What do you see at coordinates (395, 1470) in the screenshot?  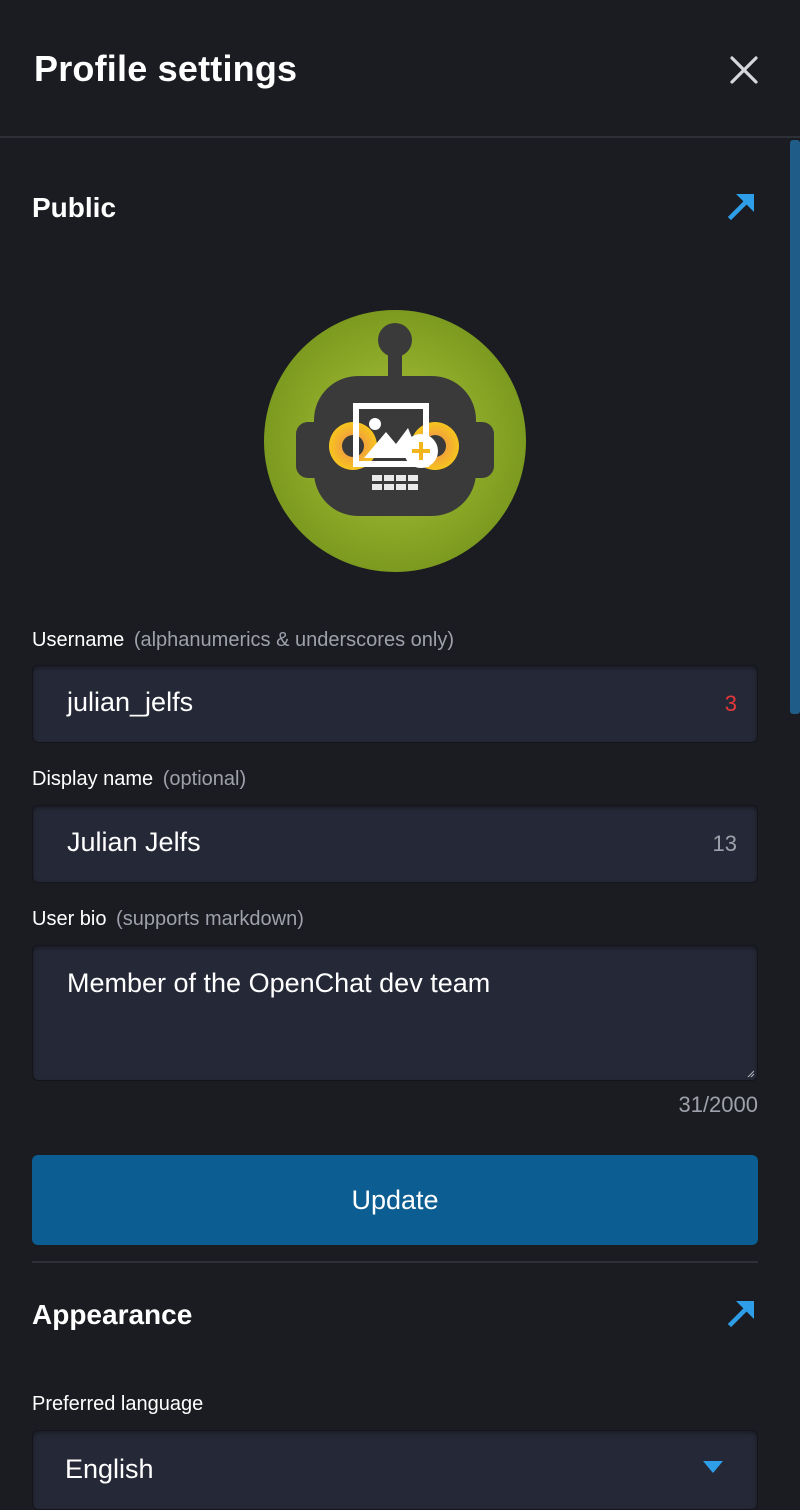 I see `language-select: English` at bounding box center [395, 1470].